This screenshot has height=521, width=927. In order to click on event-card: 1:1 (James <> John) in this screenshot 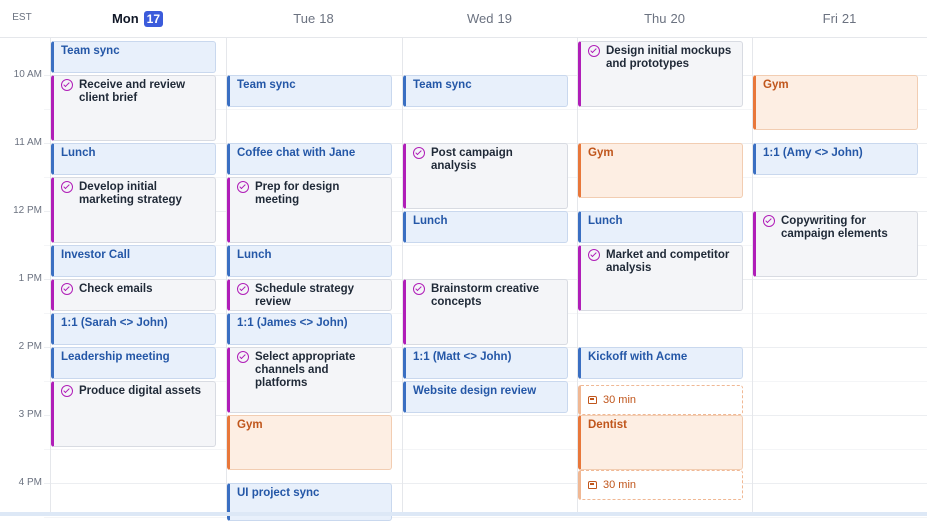, I will do `click(309, 329)`.